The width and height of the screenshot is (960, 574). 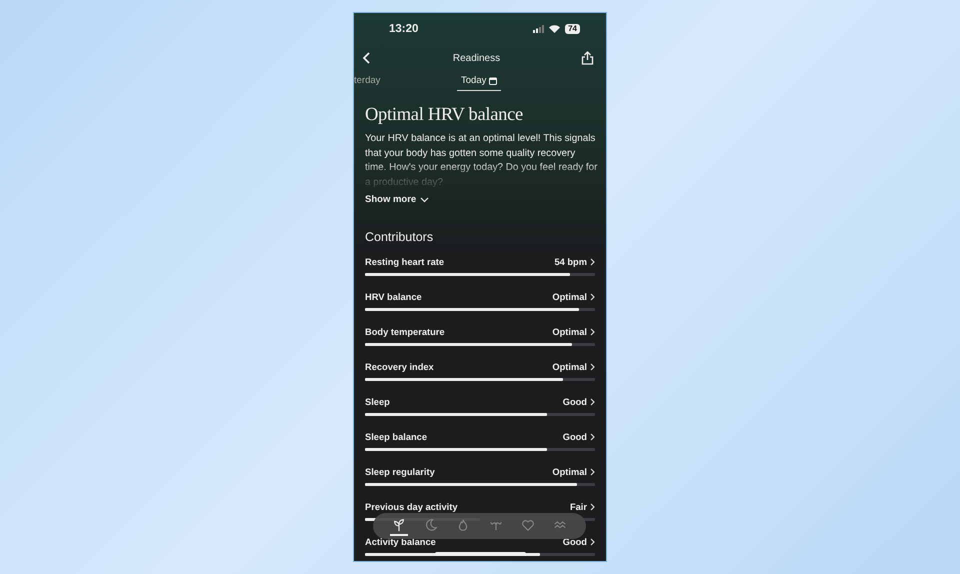 I want to click on sprout-icon, so click(x=399, y=526).